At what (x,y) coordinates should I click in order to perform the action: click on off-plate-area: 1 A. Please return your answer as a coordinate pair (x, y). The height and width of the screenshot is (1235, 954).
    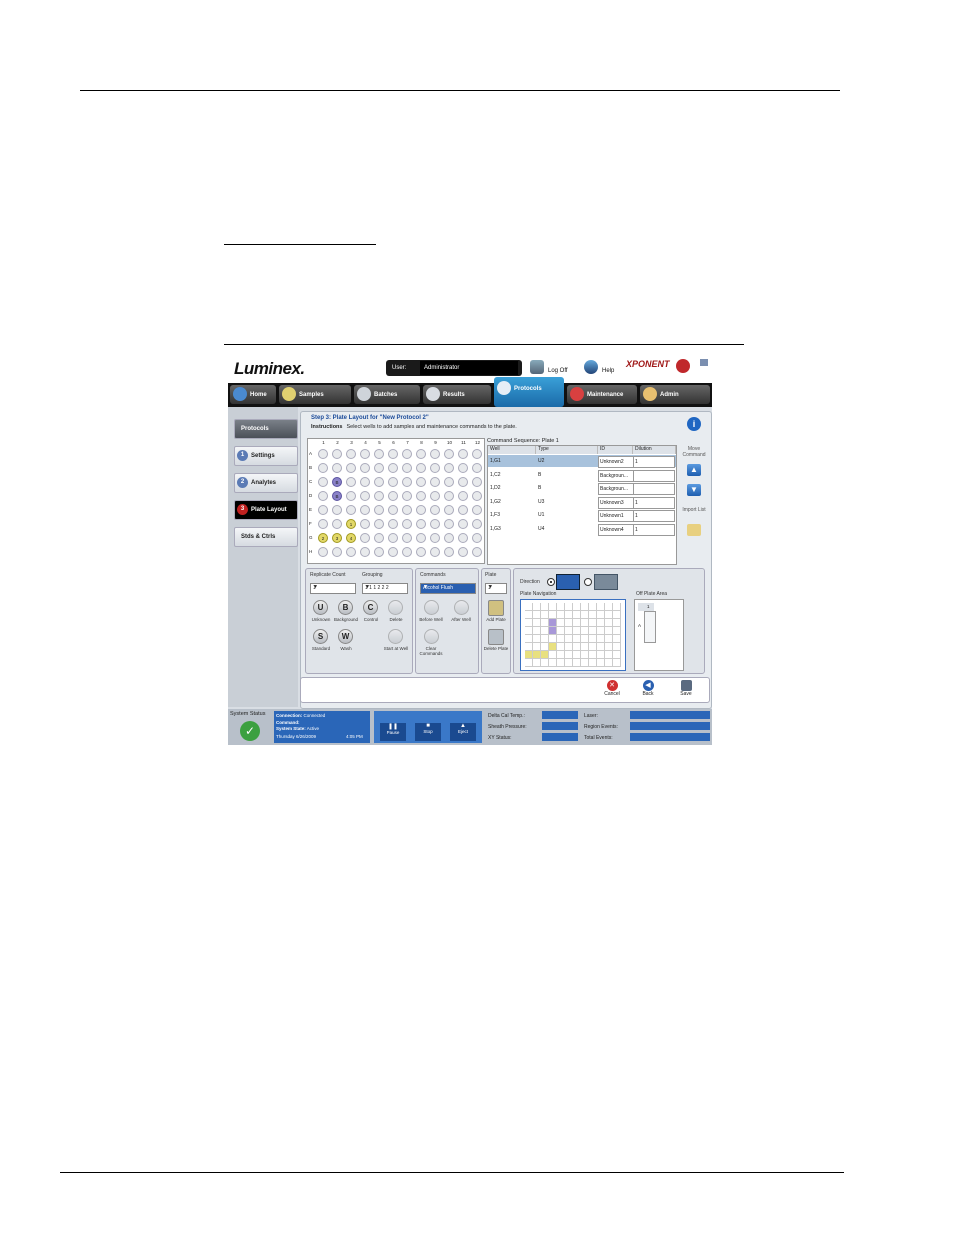
    Looking at the image, I should click on (659, 635).